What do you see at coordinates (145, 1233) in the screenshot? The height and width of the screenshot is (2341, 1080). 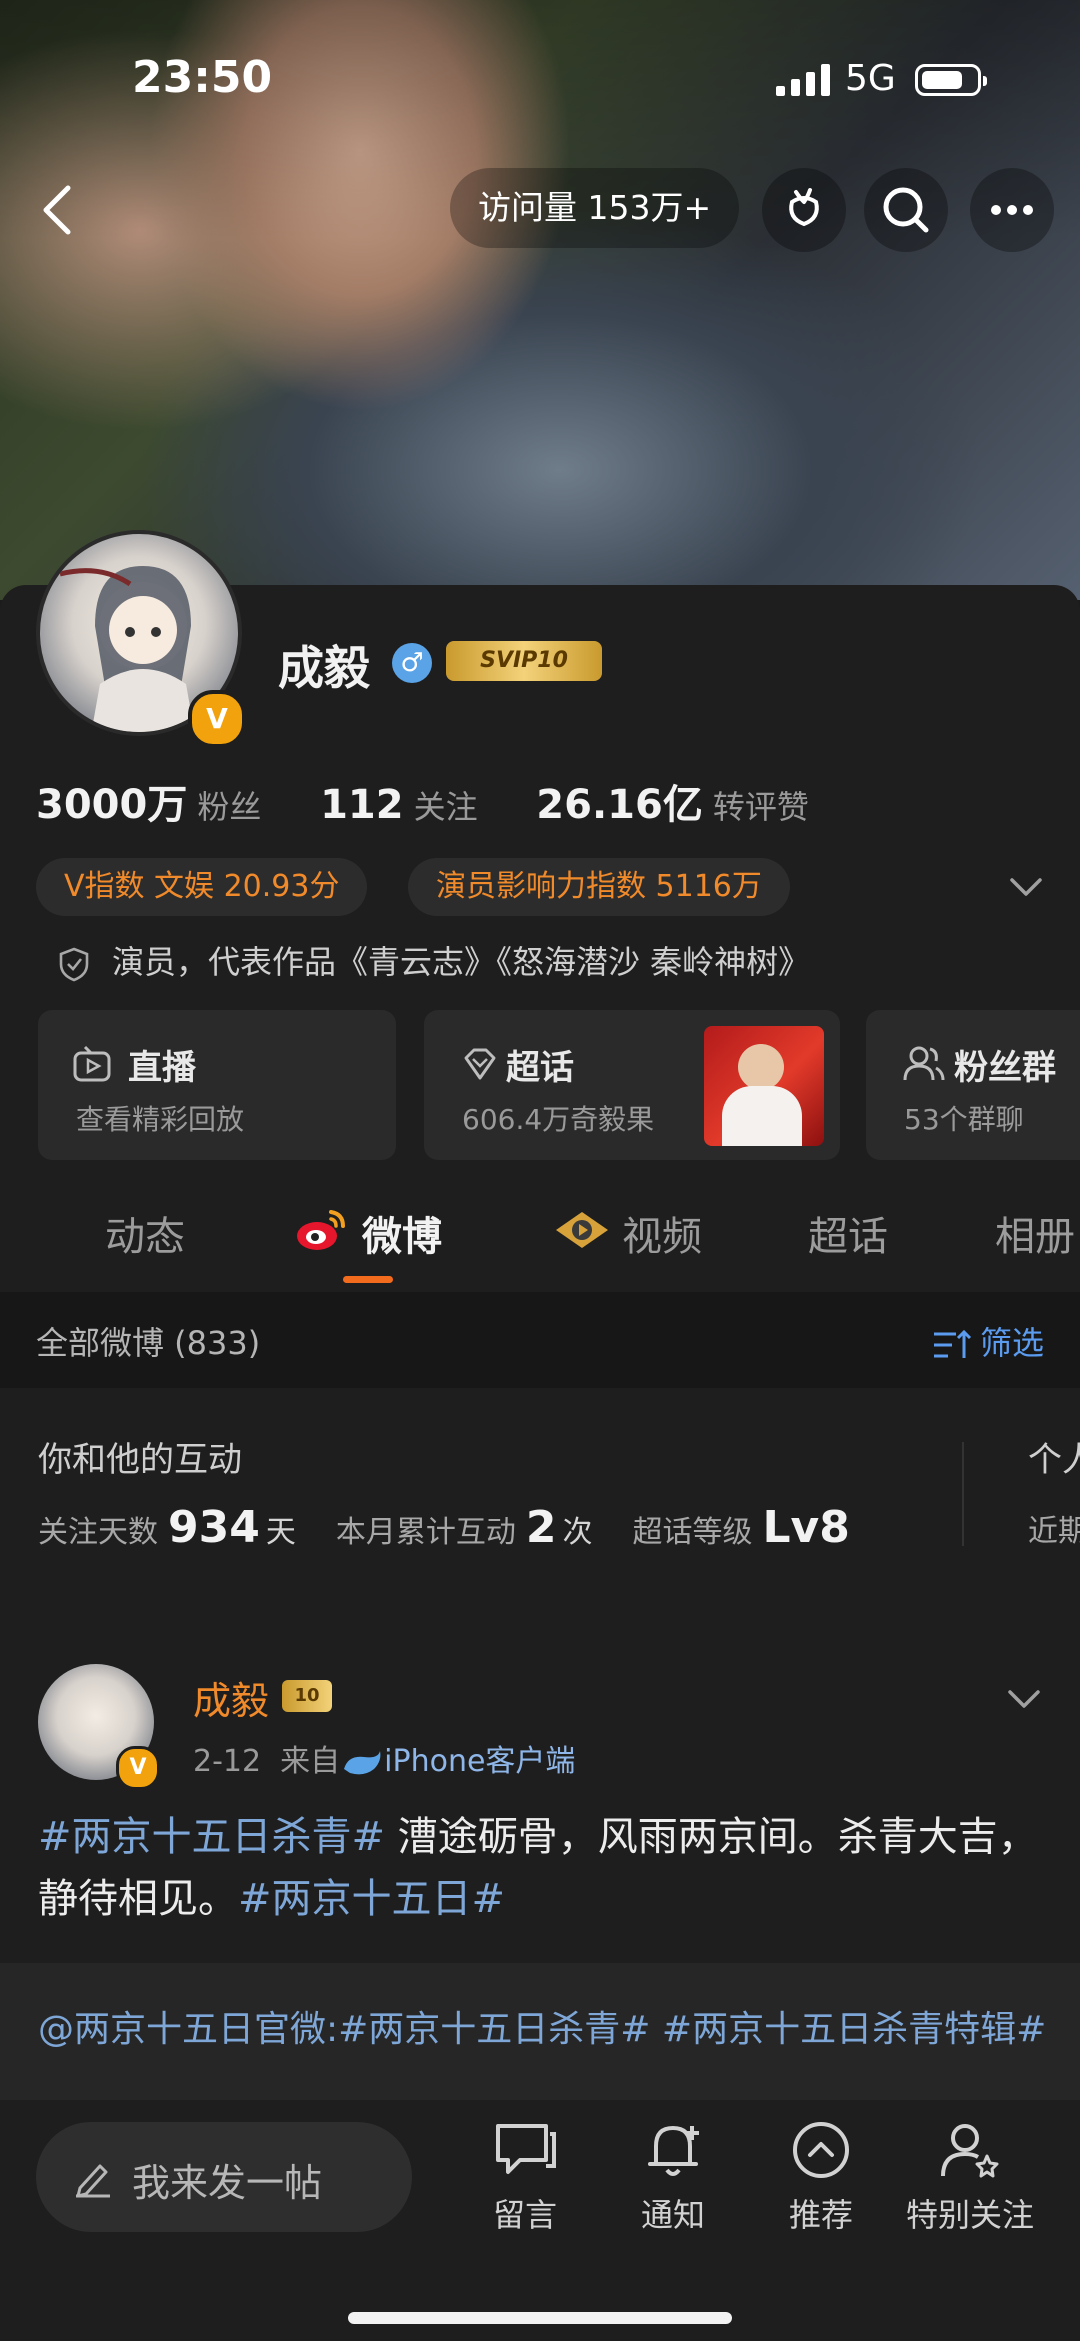 I see `tab-feed: 动态` at bounding box center [145, 1233].